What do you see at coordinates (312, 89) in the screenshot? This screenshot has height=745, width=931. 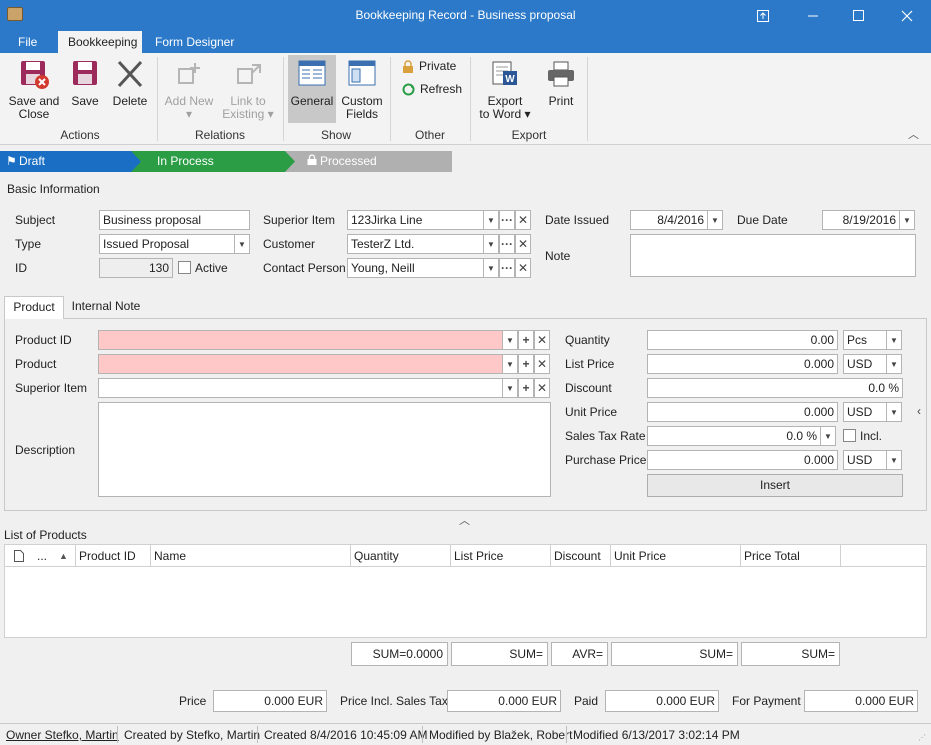 I see `general-button: General` at bounding box center [312, 89].